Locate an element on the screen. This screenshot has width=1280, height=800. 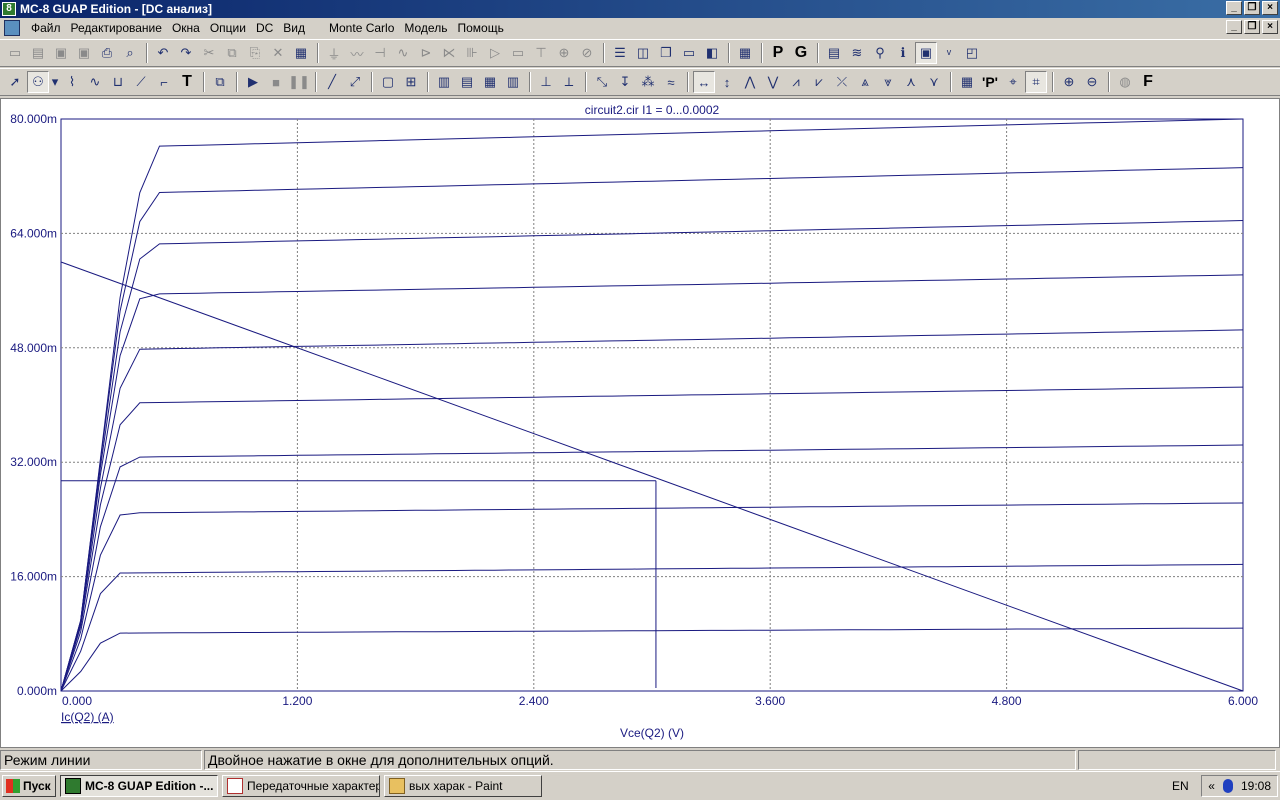
open-folder-icon: ▤ is located at coordinates (38, 53).